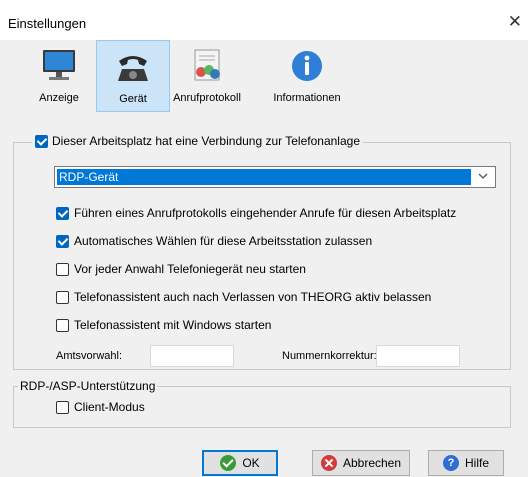 This screenshot has height=477, width=528. I want to click on start-with-windows-checkbox, so click(62, 325).